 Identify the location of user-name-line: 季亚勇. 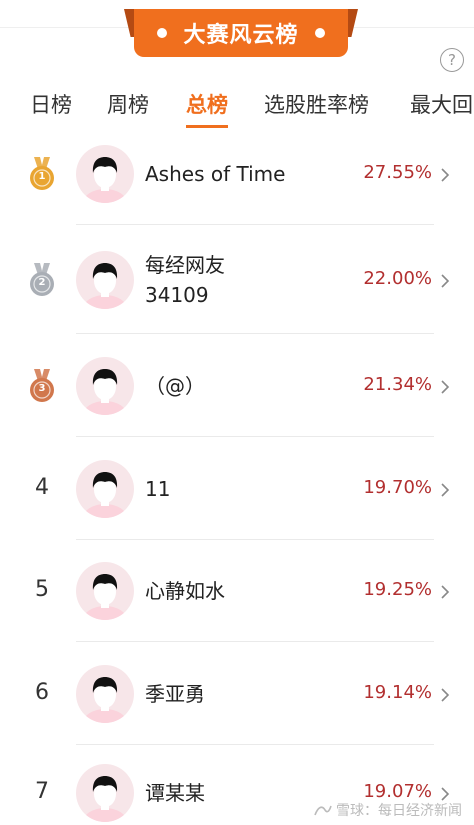
(175, 693).